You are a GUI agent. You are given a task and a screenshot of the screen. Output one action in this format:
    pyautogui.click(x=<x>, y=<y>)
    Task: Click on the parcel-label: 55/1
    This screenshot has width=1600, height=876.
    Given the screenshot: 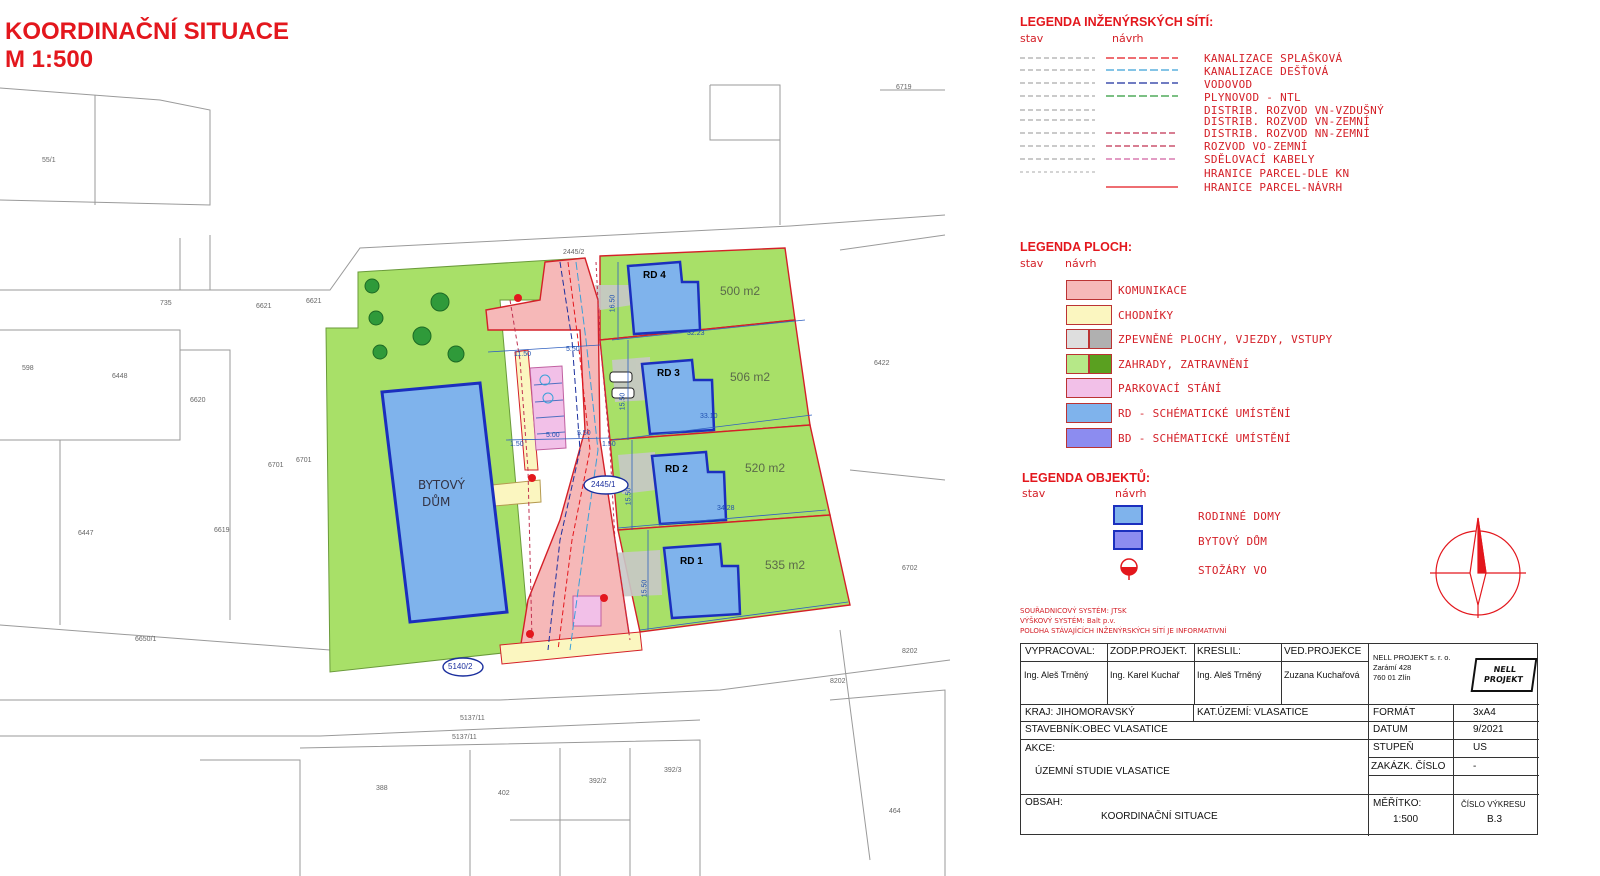 What is the action you would take?
    pyautogui.click(x=49, y=160)
    